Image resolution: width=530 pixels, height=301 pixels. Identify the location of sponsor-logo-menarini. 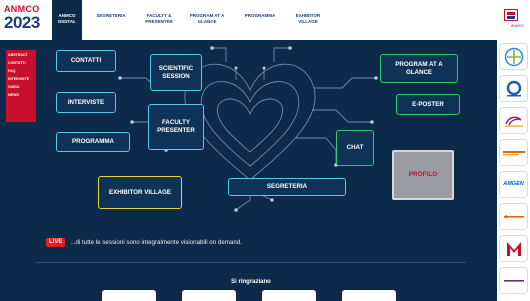
(513, 248).